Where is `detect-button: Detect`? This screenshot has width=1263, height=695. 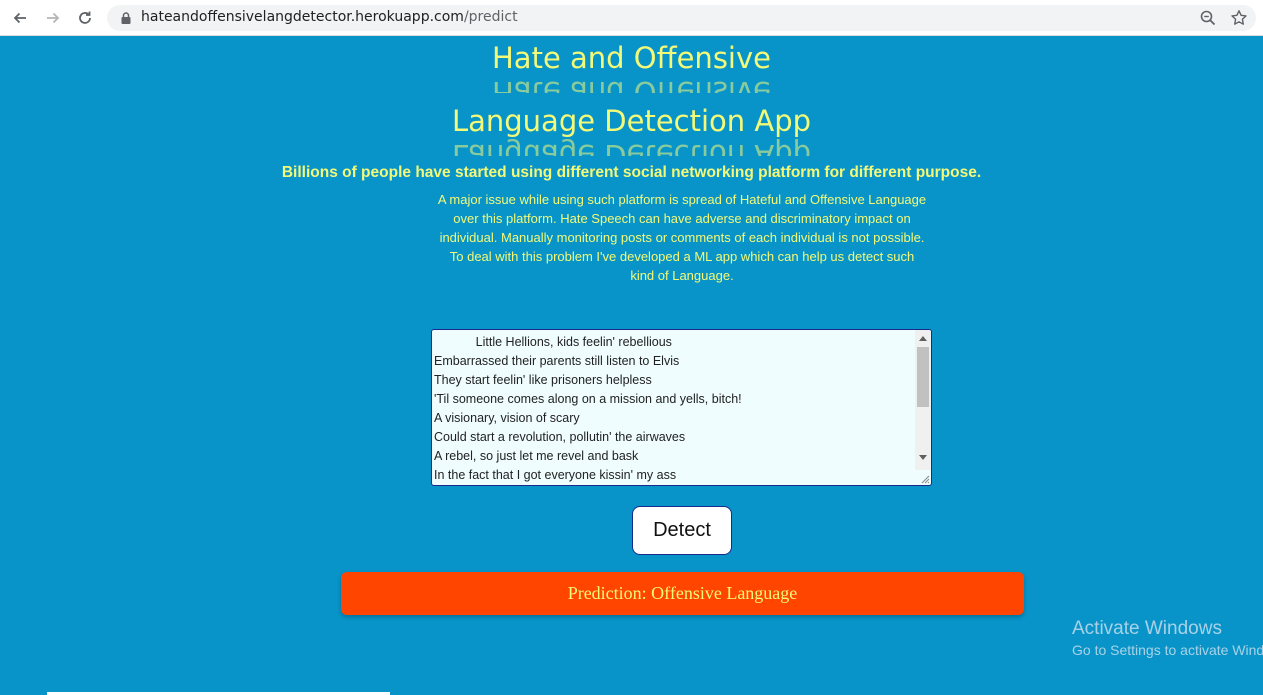
detect-button: Detect is located at coordinates (682, 530).